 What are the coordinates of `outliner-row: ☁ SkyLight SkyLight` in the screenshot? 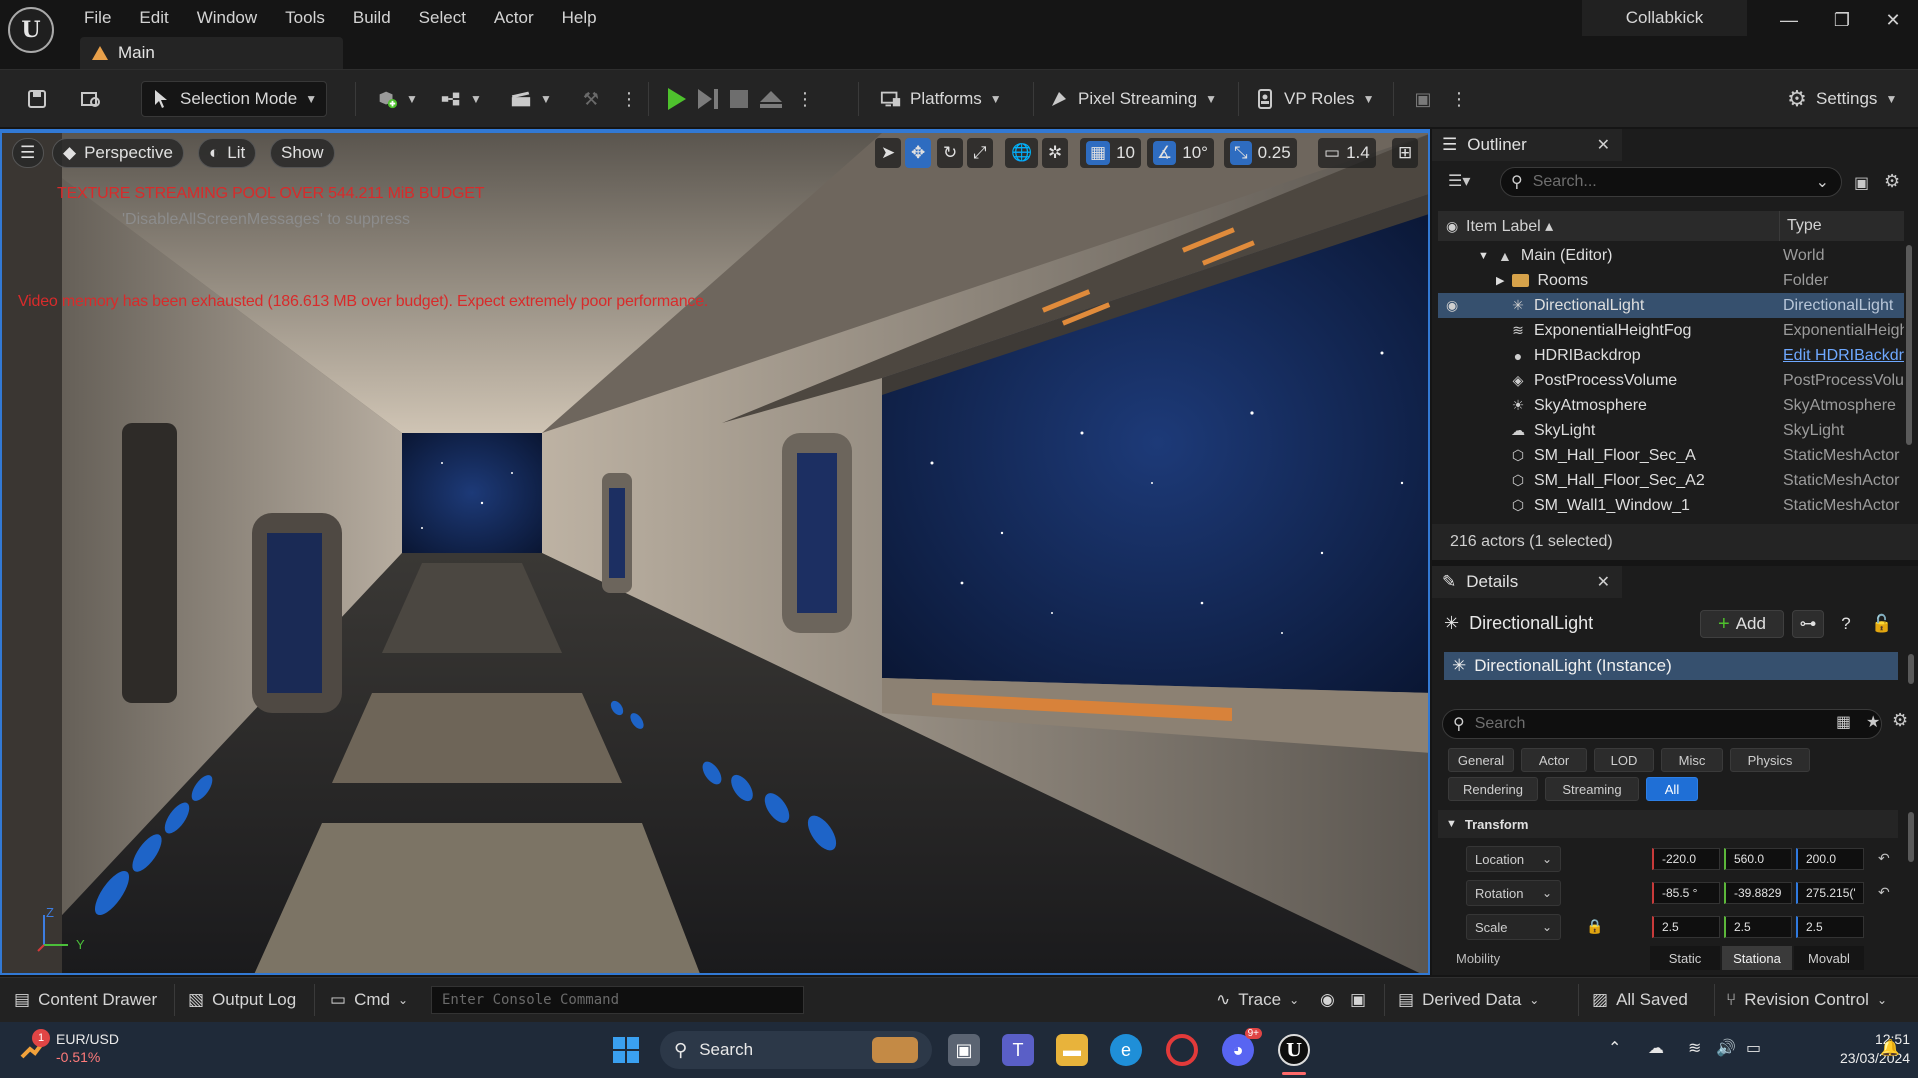 It's located at (1671, 430).